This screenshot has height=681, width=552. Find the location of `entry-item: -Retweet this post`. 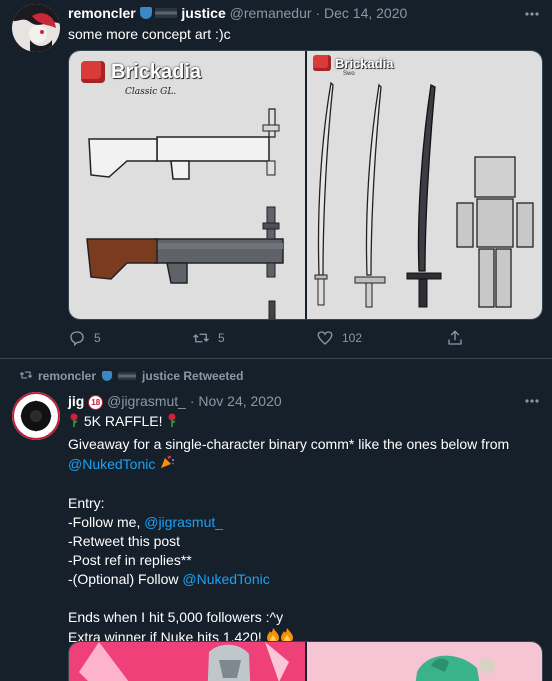

entry-item: -Retweet this post is located at coordinates (124, 541).